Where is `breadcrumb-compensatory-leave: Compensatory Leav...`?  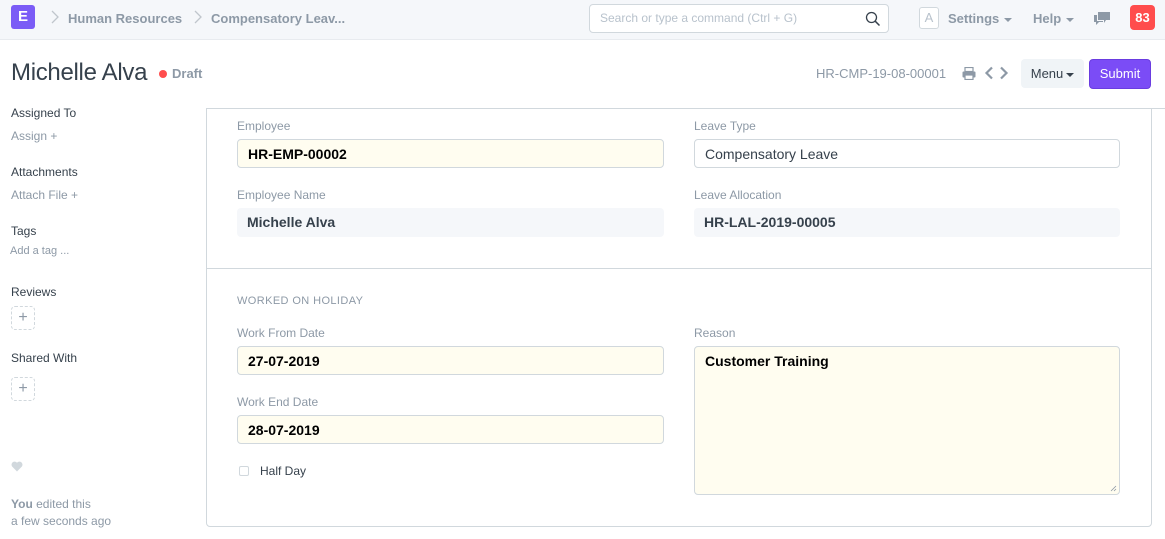 breadcrumb-compensatory-leave: Compensatory Leav... is located at coordinates (278, 18).